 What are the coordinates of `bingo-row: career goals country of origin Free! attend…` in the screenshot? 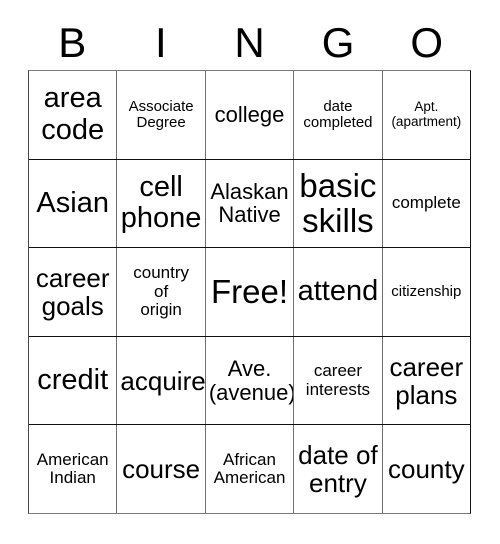 It's located at (250, 291).